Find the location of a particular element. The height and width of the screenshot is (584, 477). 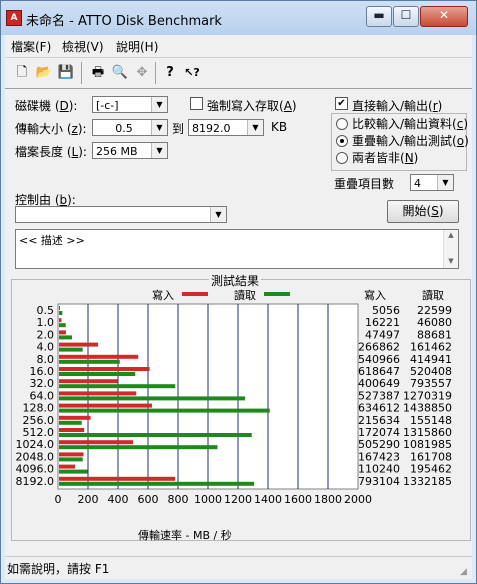

overlapped-io-label: 重疊輸入/輸出測試(o) is located at coordinates (410, 141).